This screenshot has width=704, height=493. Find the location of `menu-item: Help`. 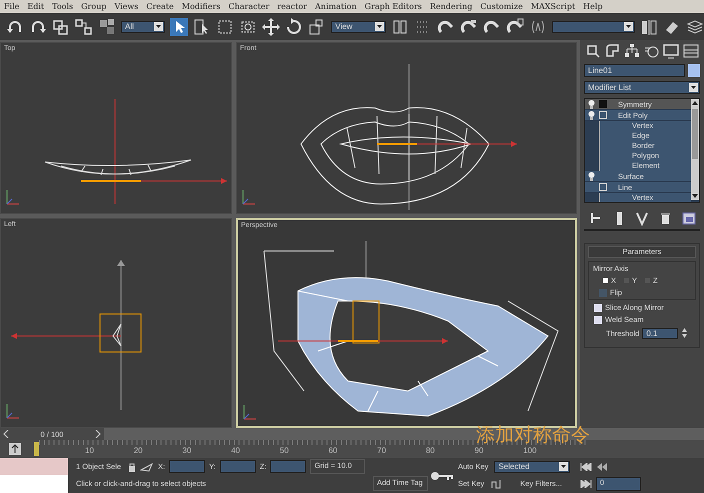

menu-item: Help is located at coordinates (593, 6).